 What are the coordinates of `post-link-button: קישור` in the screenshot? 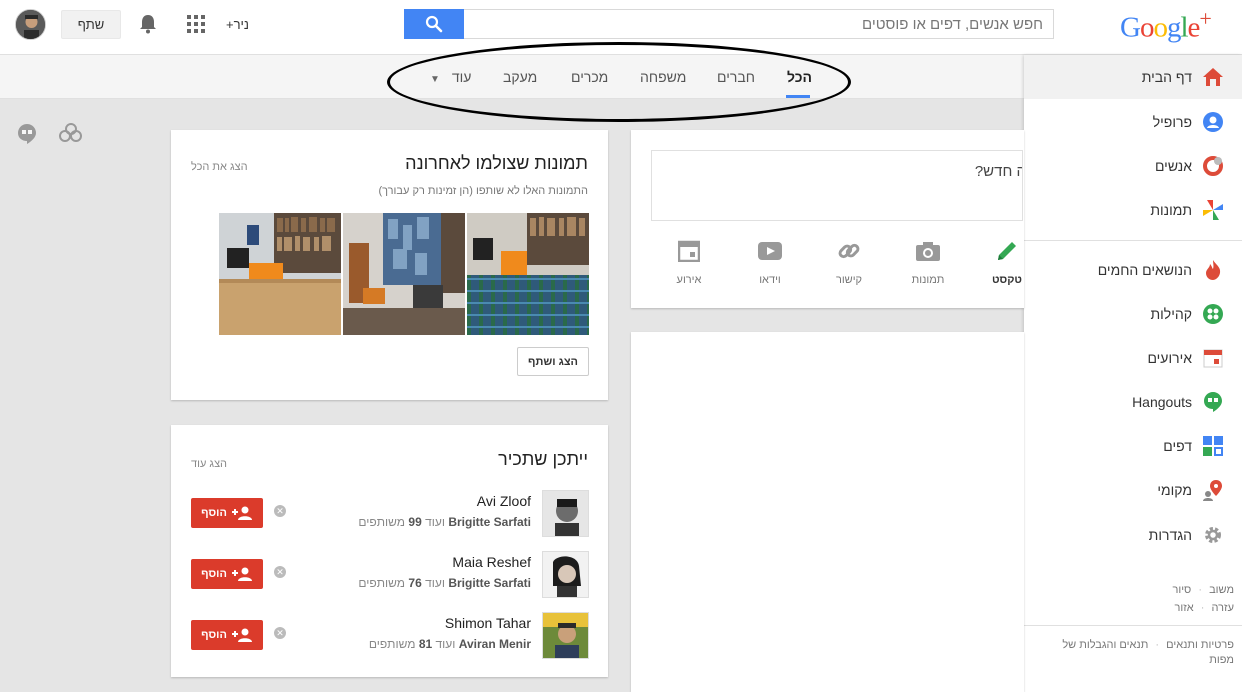 It's located at (849, 262).